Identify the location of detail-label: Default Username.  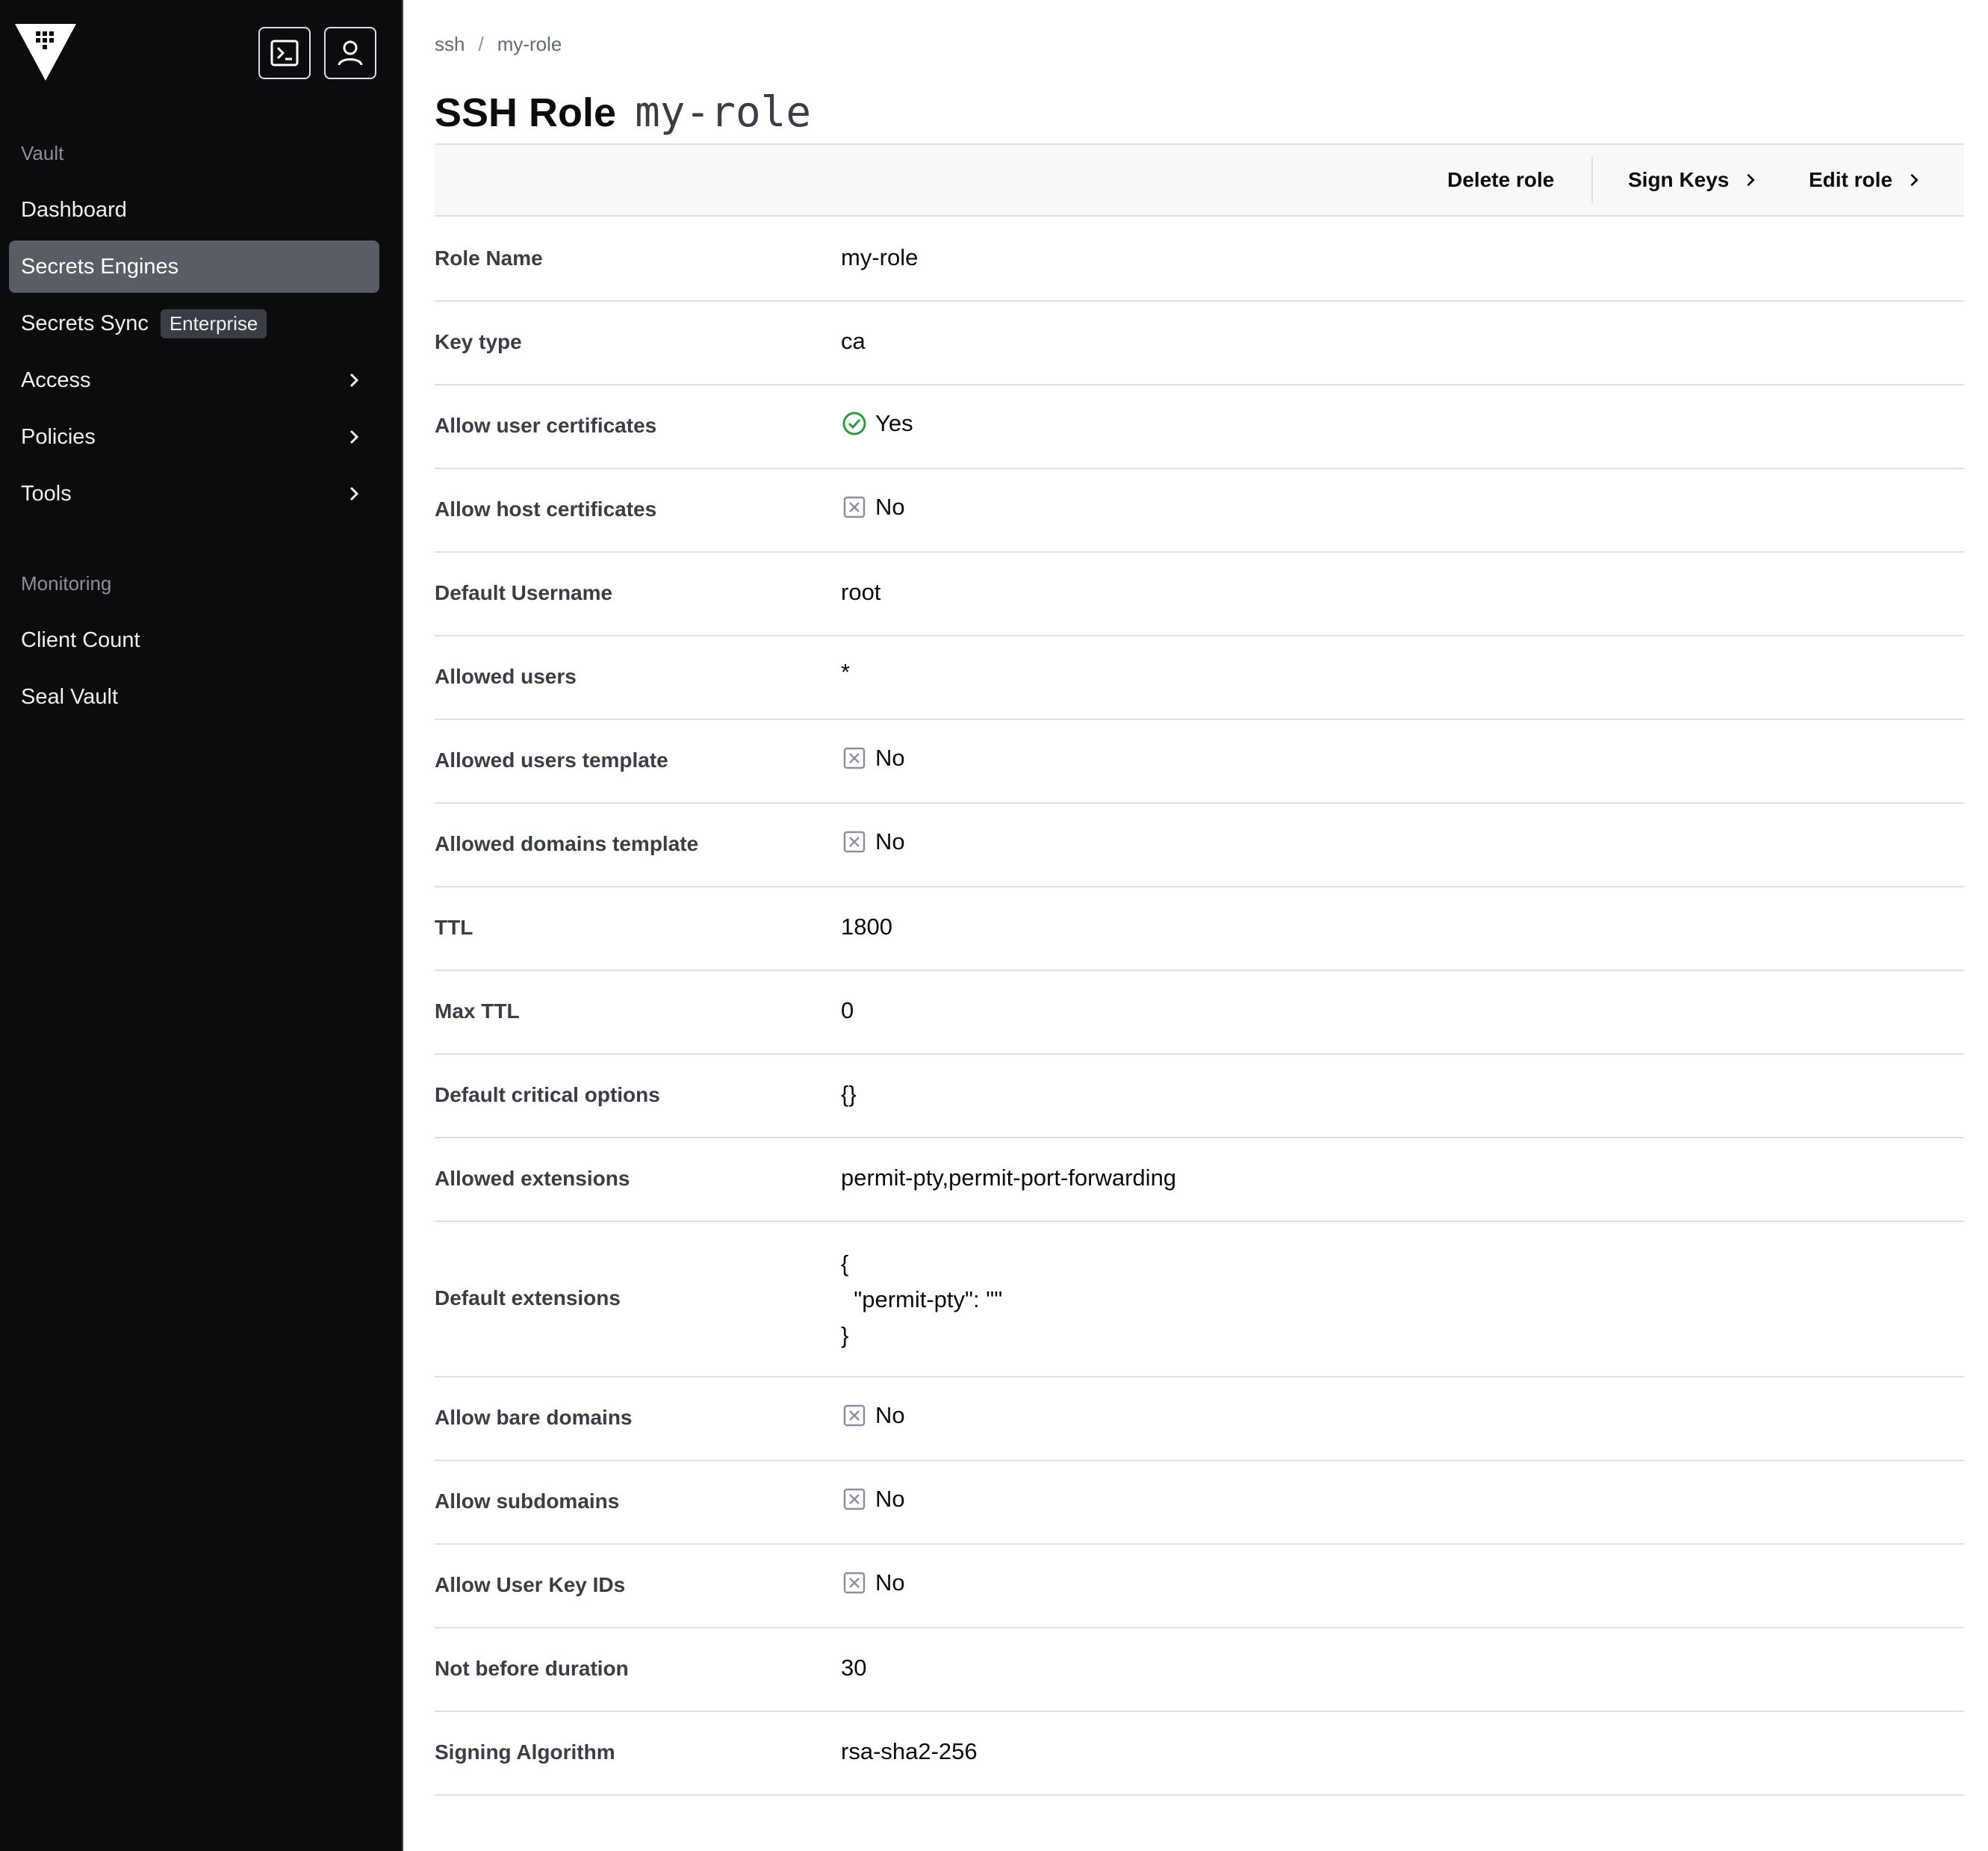
(524, 593).